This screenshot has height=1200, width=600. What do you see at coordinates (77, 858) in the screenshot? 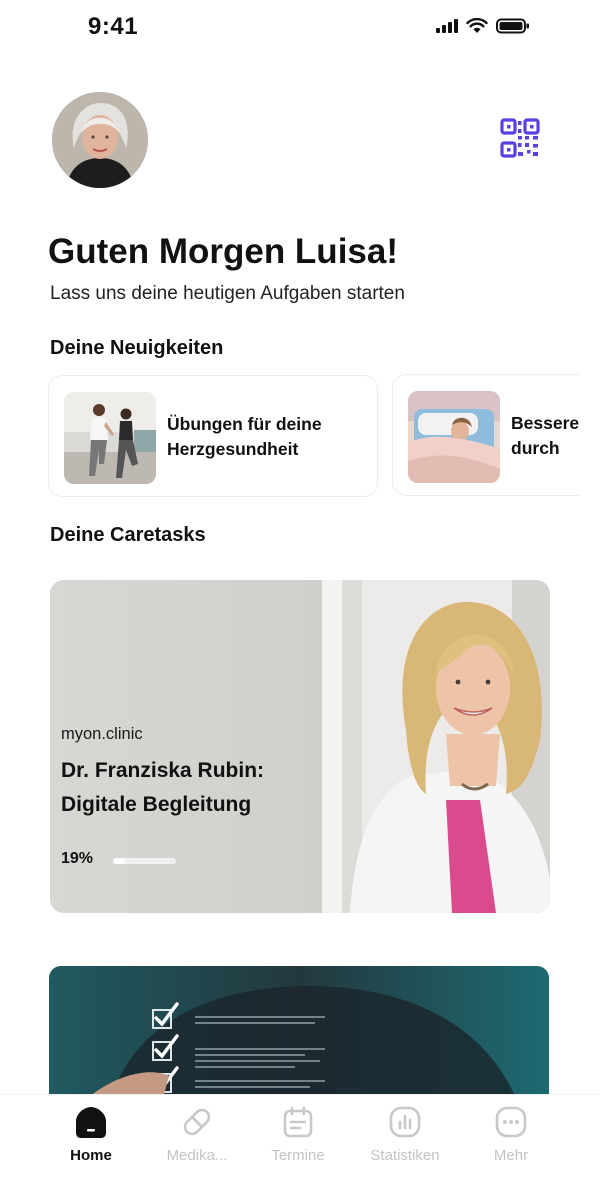
I see `caretask-progress-label: 19%` at bounding box center [77, 858].